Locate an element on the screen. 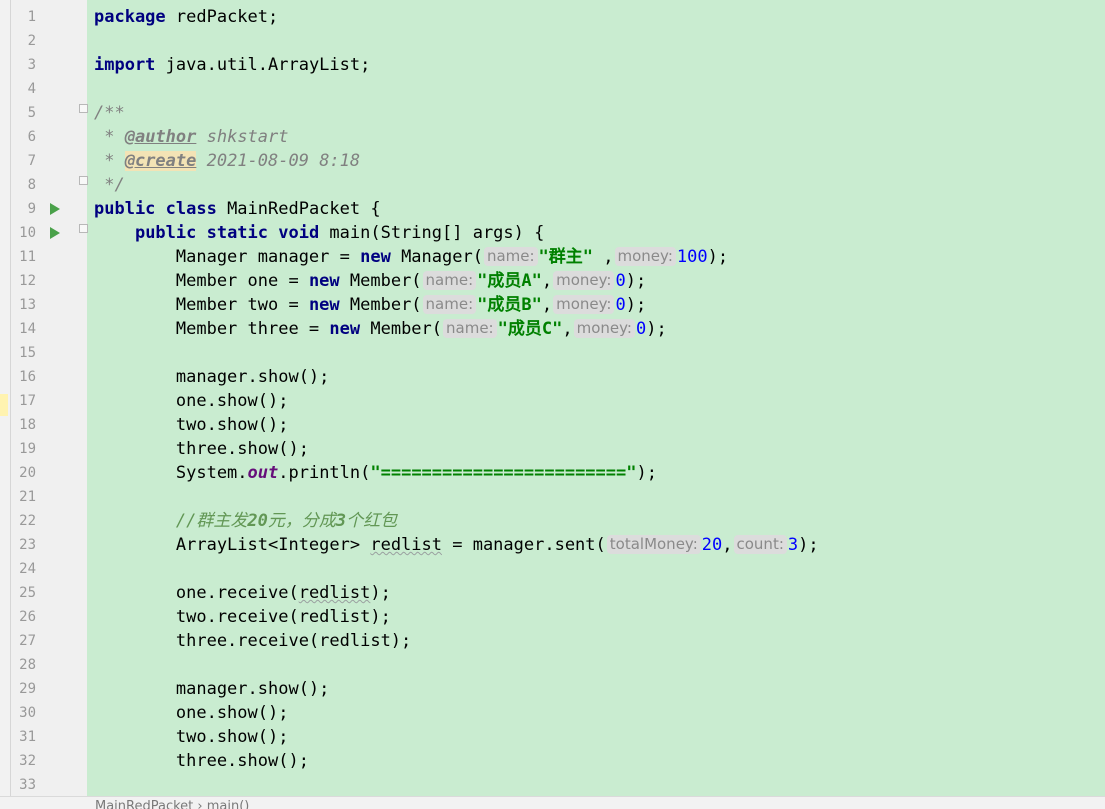  line-number: 20 is located at coordinates (27, 473).